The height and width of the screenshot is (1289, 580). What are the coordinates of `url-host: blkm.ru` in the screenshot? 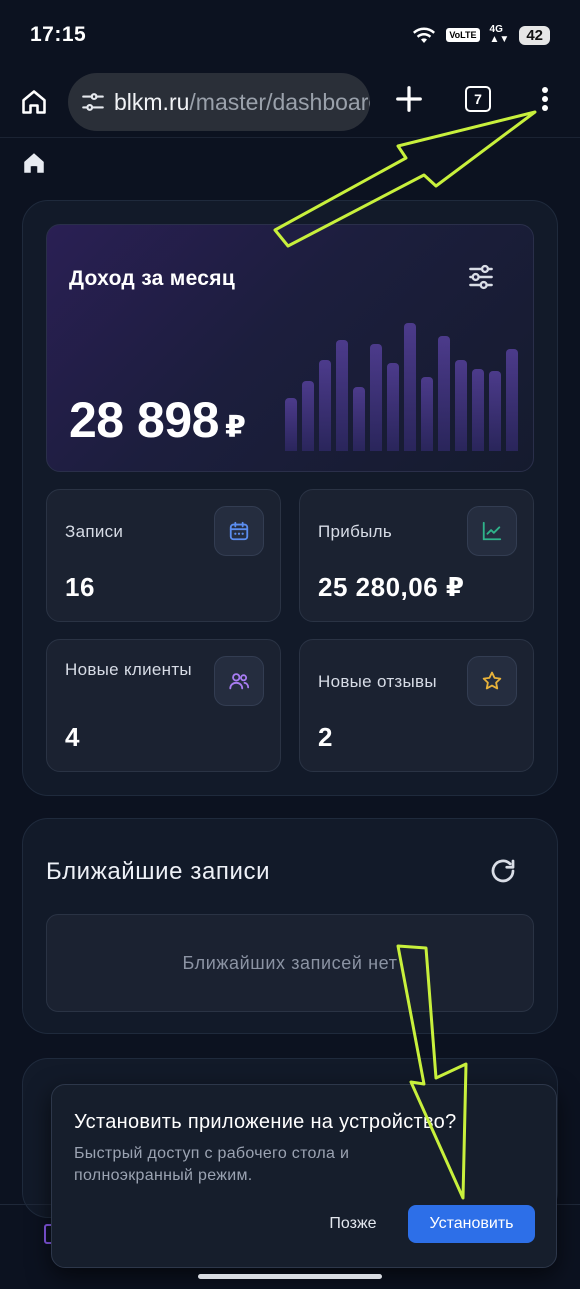 It's located at (152, 101).